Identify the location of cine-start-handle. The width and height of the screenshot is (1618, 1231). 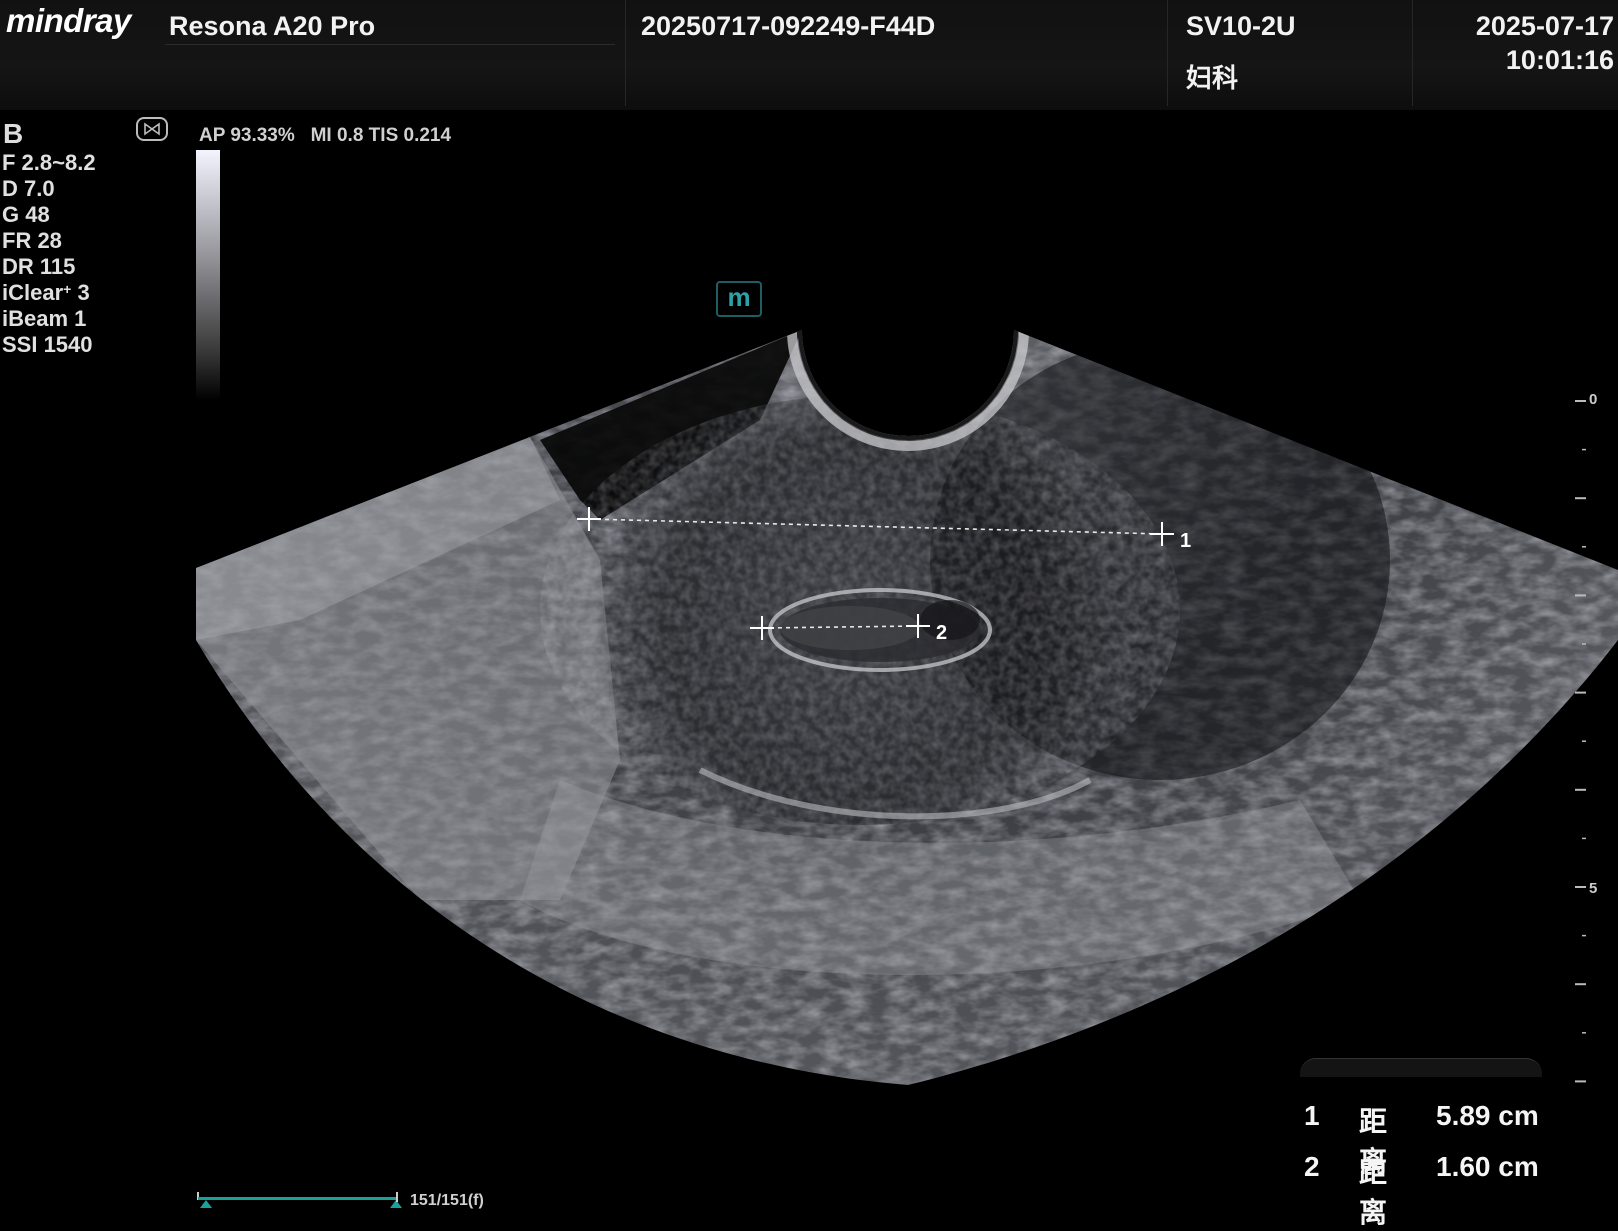
(206, 1204).